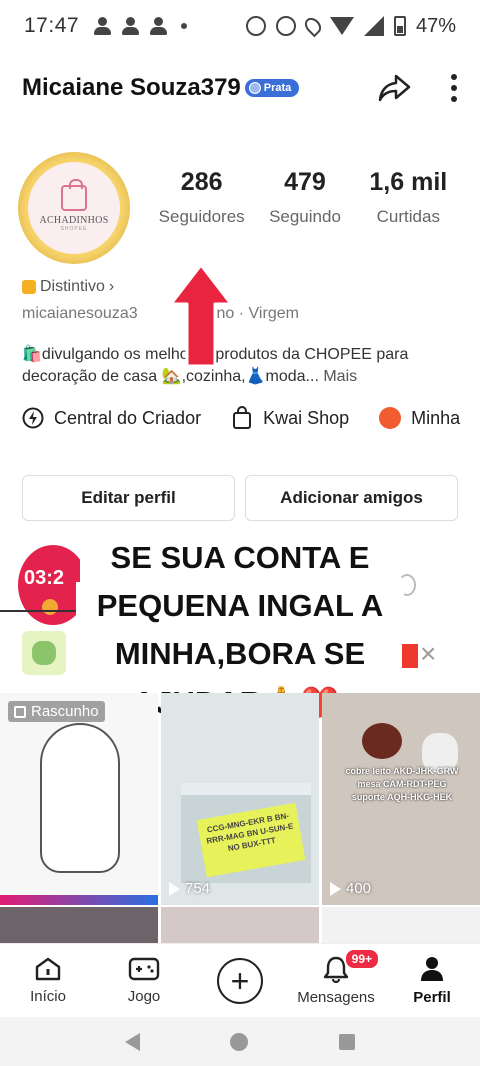 This screenshot has height=1066, width=480. What do you see at coordinates (240, 26) in the screenshot?
I see `status-bar: 17:47 47%` at bounding box center [240, 26].